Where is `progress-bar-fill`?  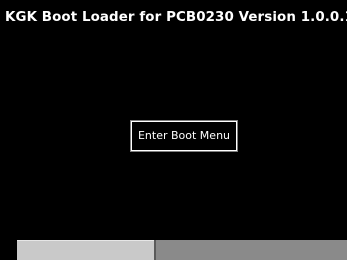 progress-bar-fill is located at coordinates (86, 250).